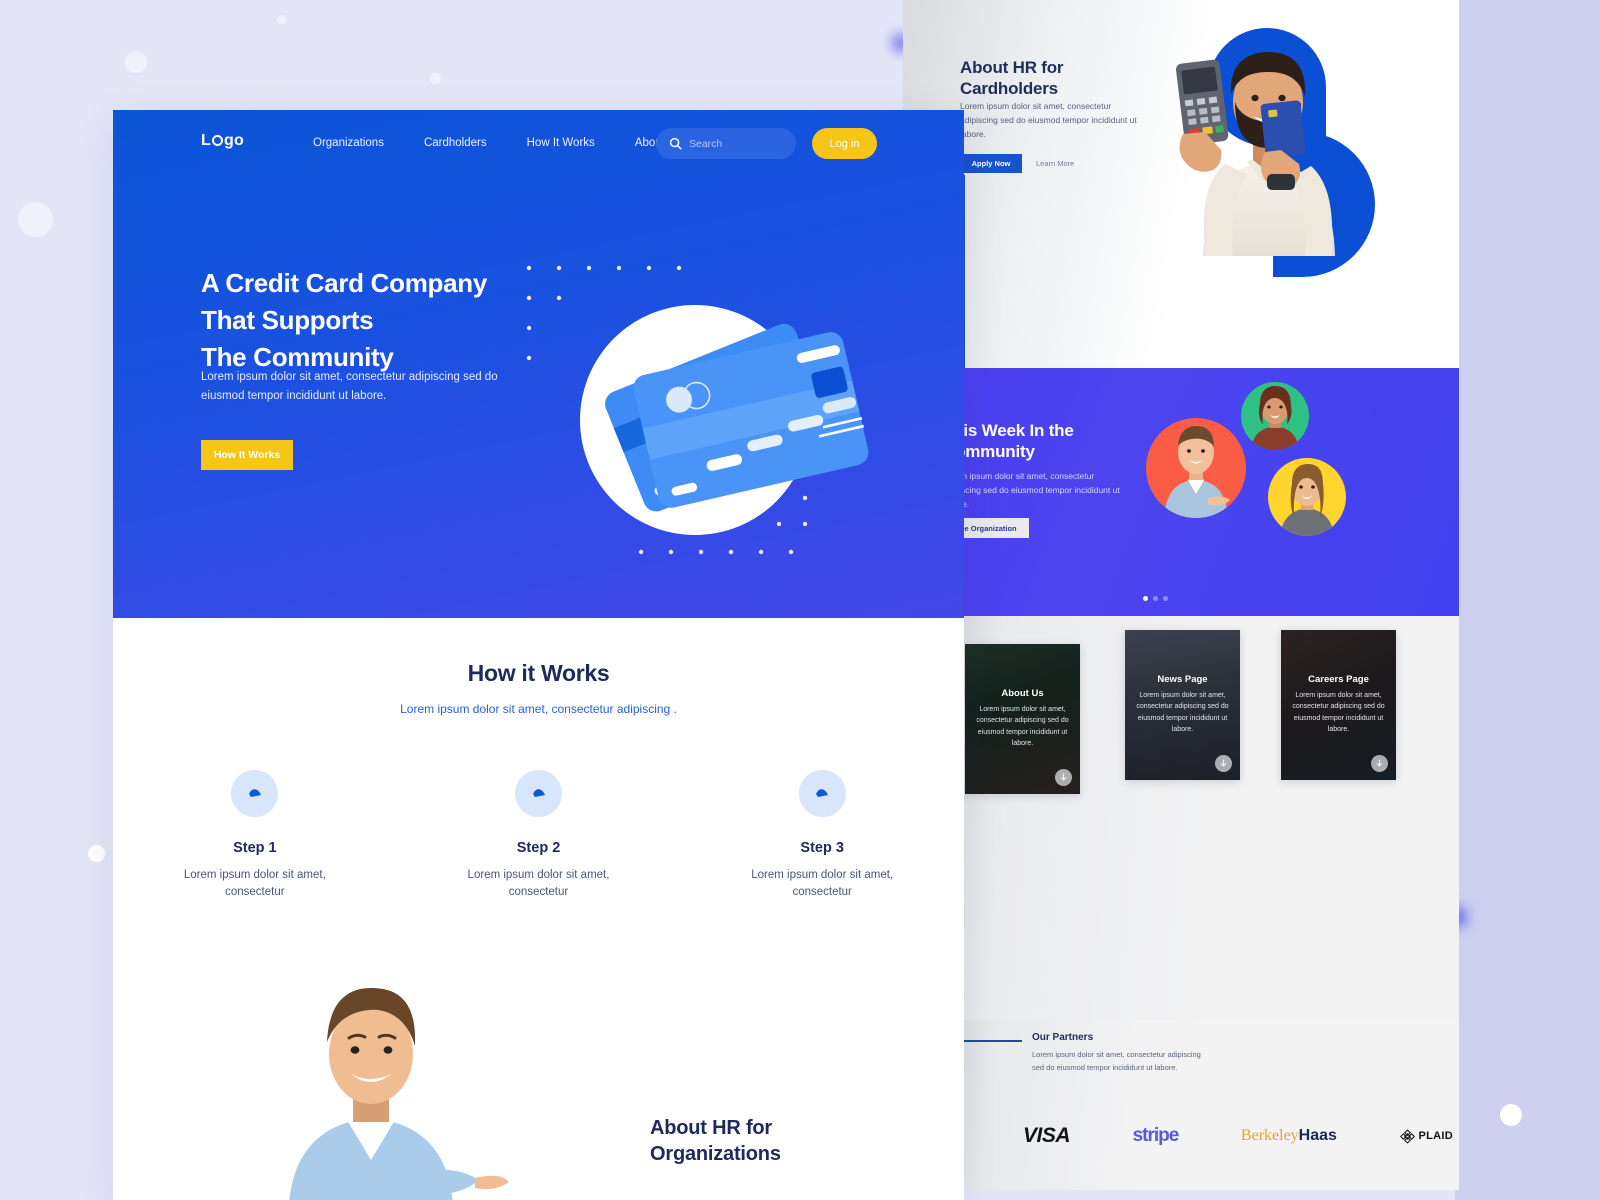 Image resolution: width=1600 pixels, height=1200 pixels. I want to click on hero-heading-line1: A Credit Card Company, so click(344, 283).